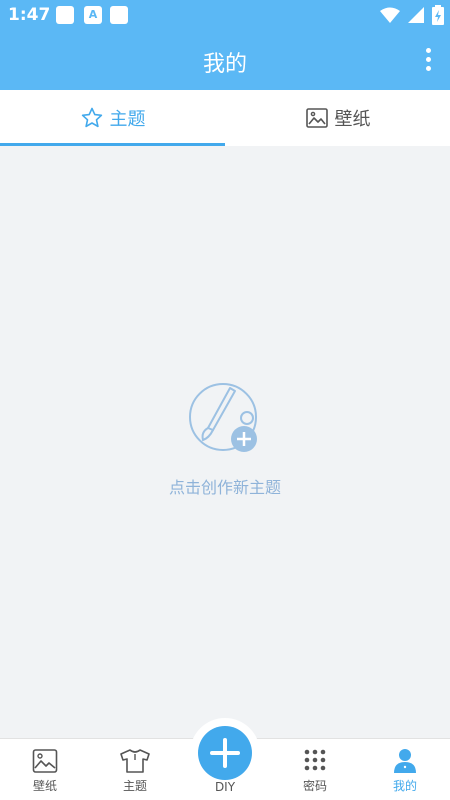 The height and width of the screenshot is (800, 450). Describe the element at coordinates (314, 786) in the screenshot. I see `nav-password-label: 密码` at that location.